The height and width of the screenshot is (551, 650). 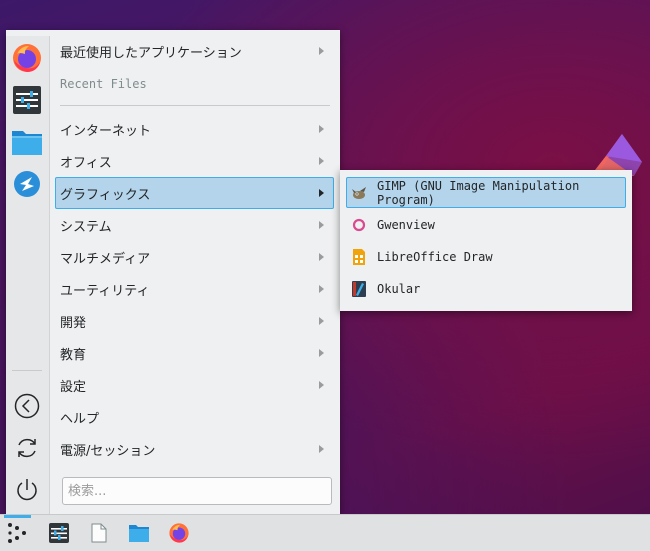 What do you see at coordinates (27, 490) in the screenshot?
I see `shutdown-icon` at bounding box center [27, 490].